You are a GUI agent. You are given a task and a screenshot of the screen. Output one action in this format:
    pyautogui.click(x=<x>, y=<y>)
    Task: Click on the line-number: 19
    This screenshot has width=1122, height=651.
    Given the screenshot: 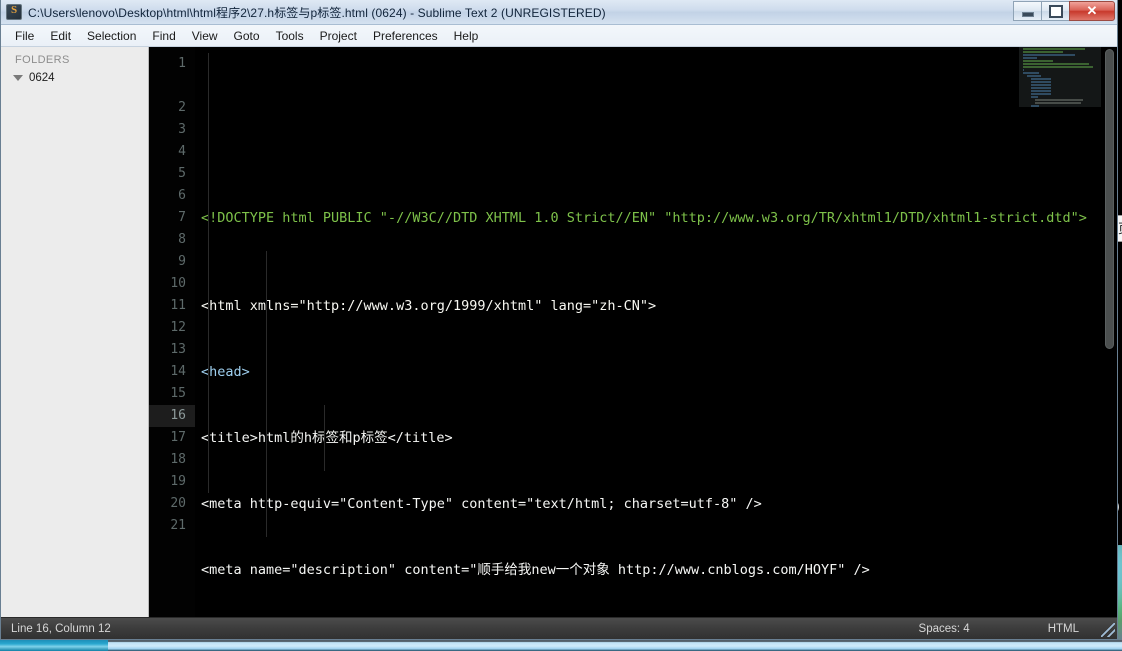 What is the action you would take?
    pyautogui.click(x=178, y=481)
    